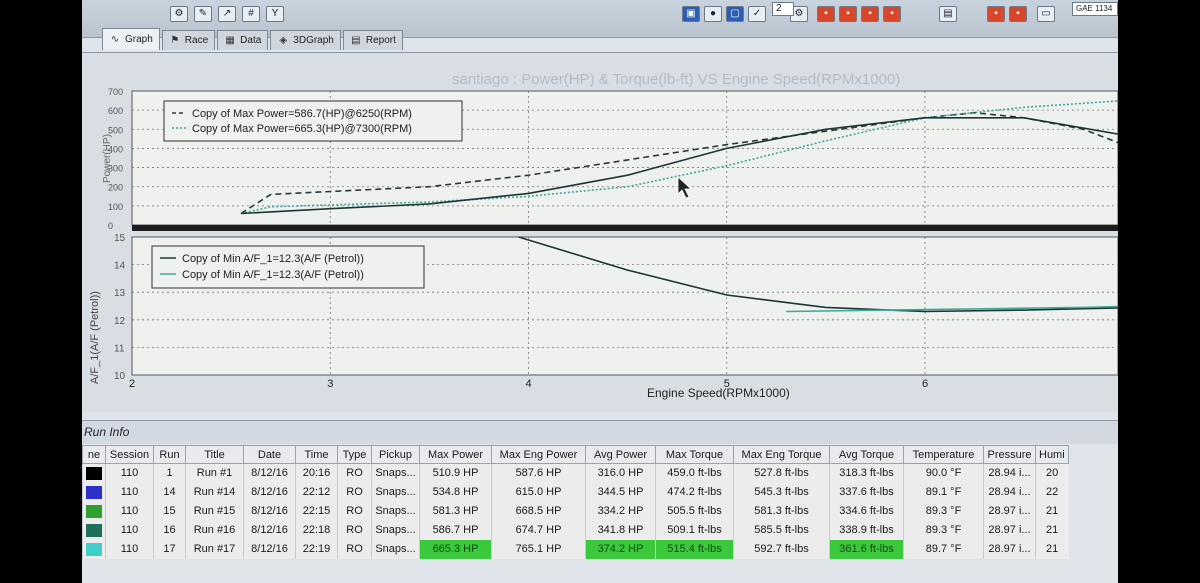  Describe the element at coordinates (538, 530) in the screenshot. I see `cell-max-eng-power: 674.7 HP` at that location.